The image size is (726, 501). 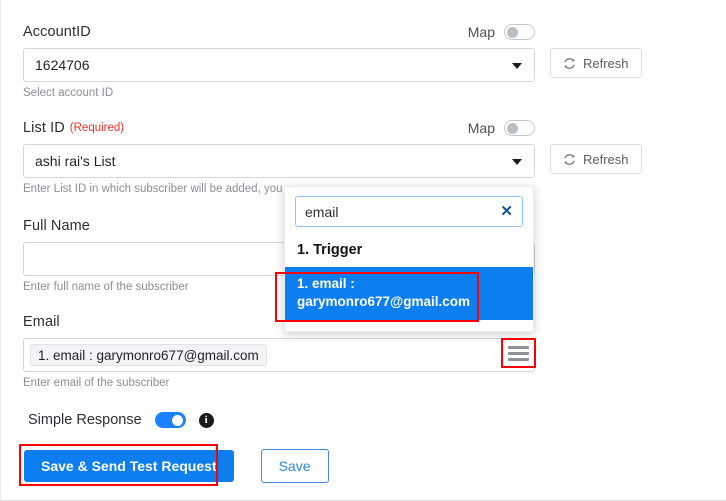 I want to click on list-id-refresh-label: Refresh, so click(x=606, y=159).